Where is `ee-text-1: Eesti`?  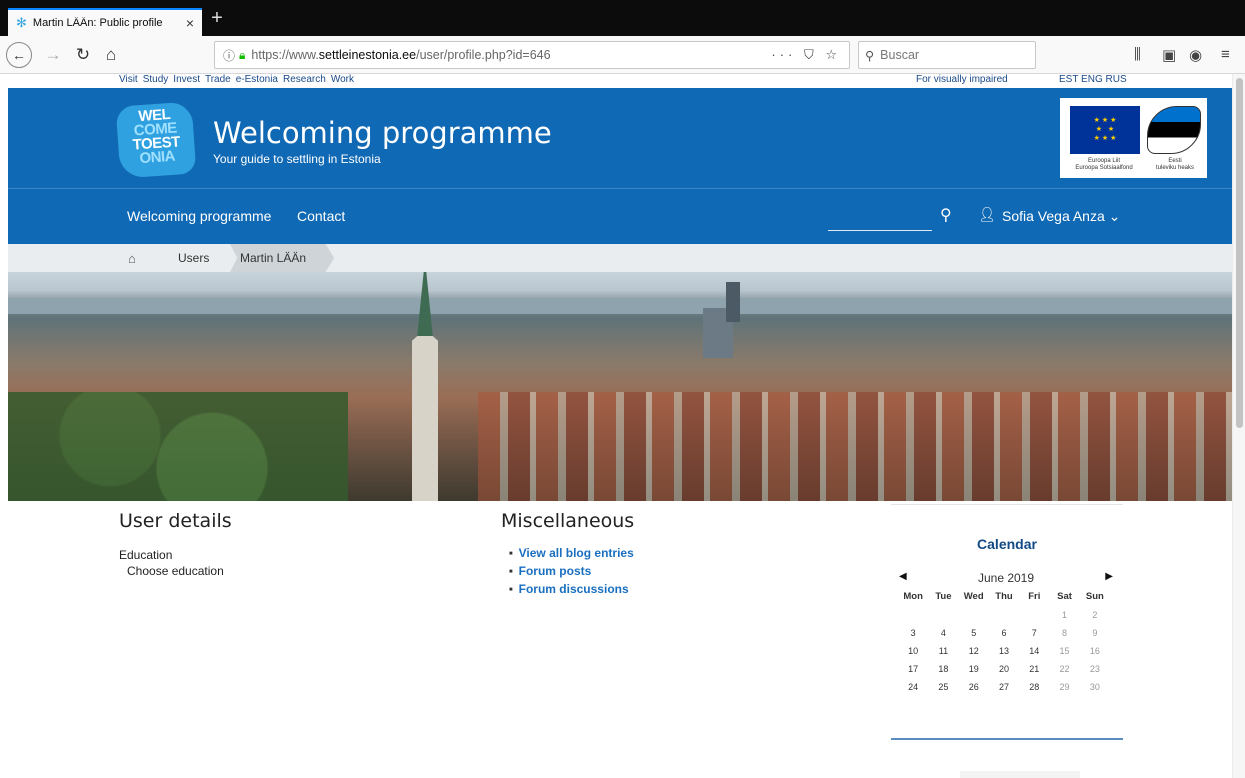 ee-text-1: Eesti is located at coordinates (1175, 161).